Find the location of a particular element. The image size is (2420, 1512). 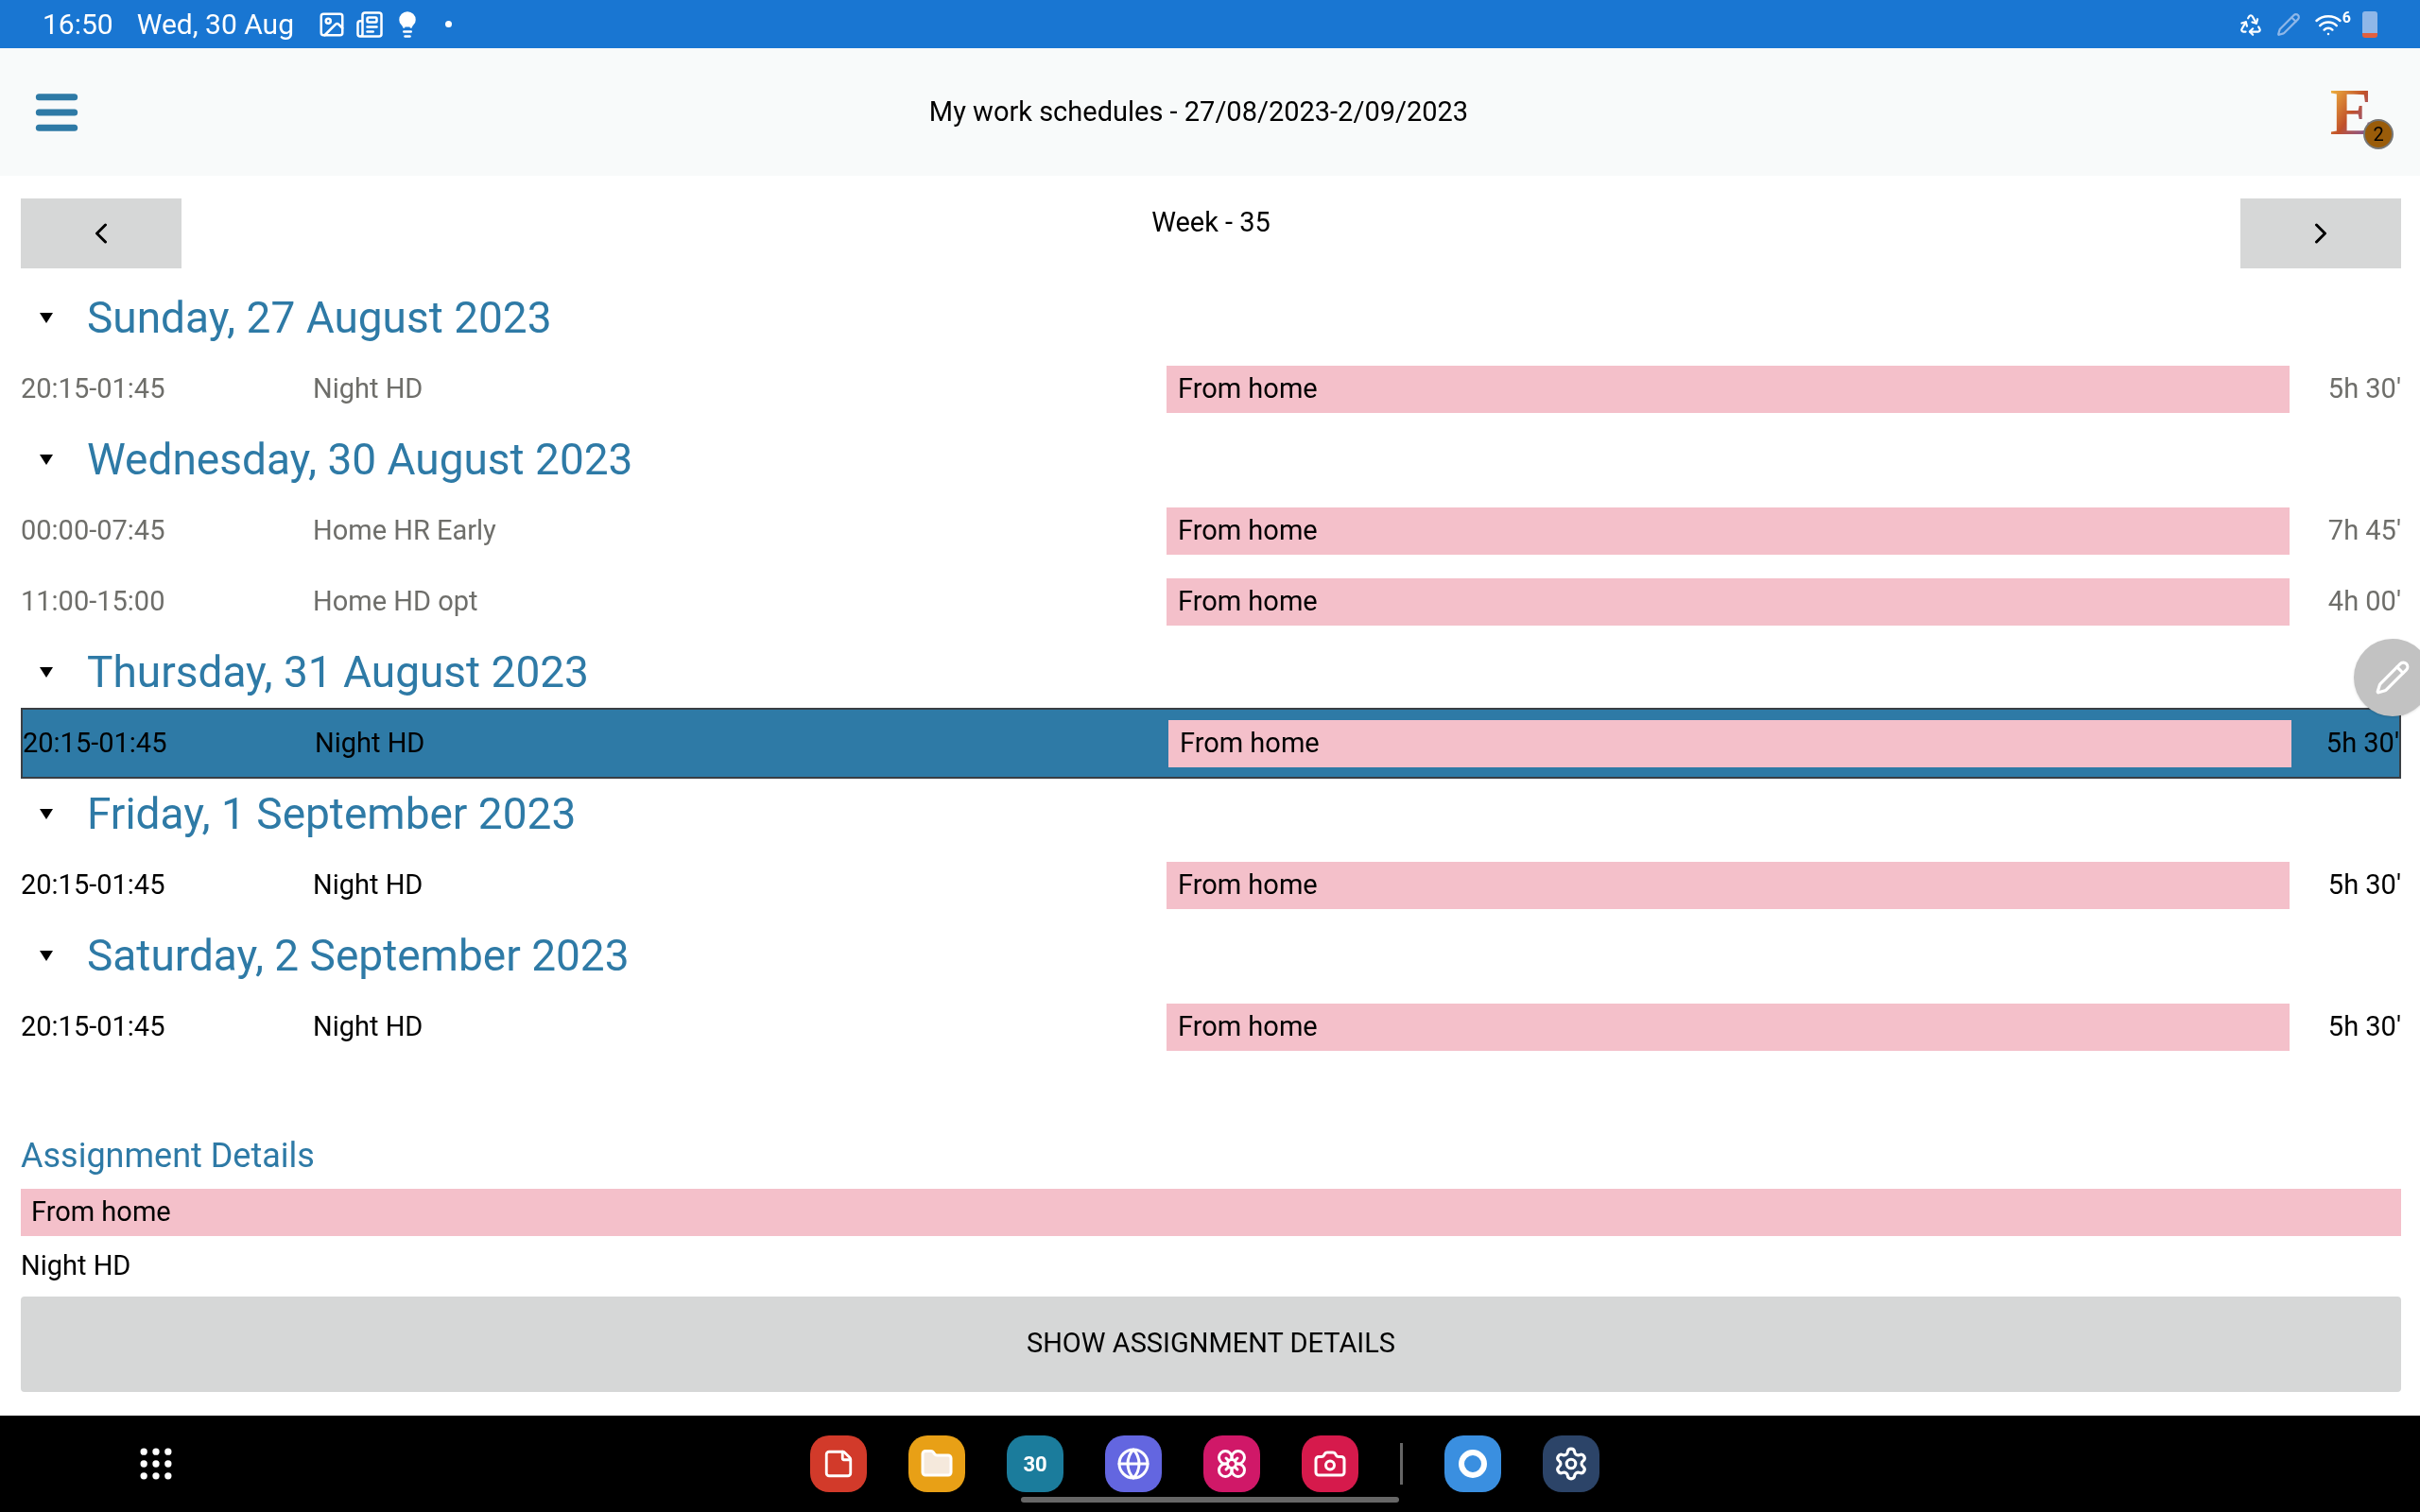

news-icon is located at coordinates (369, 24).